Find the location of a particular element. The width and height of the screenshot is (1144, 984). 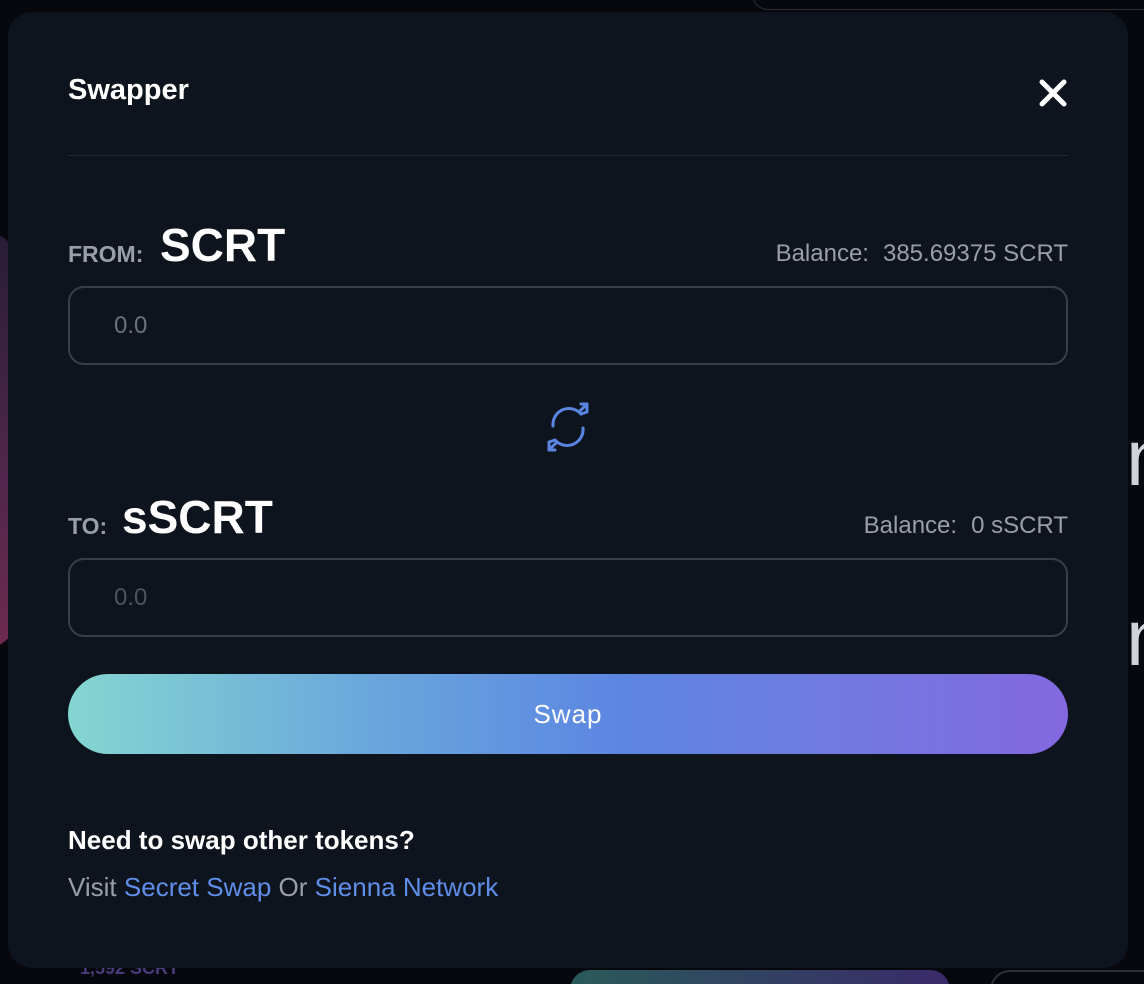

close-icon is located at coordinates (1053, 93).